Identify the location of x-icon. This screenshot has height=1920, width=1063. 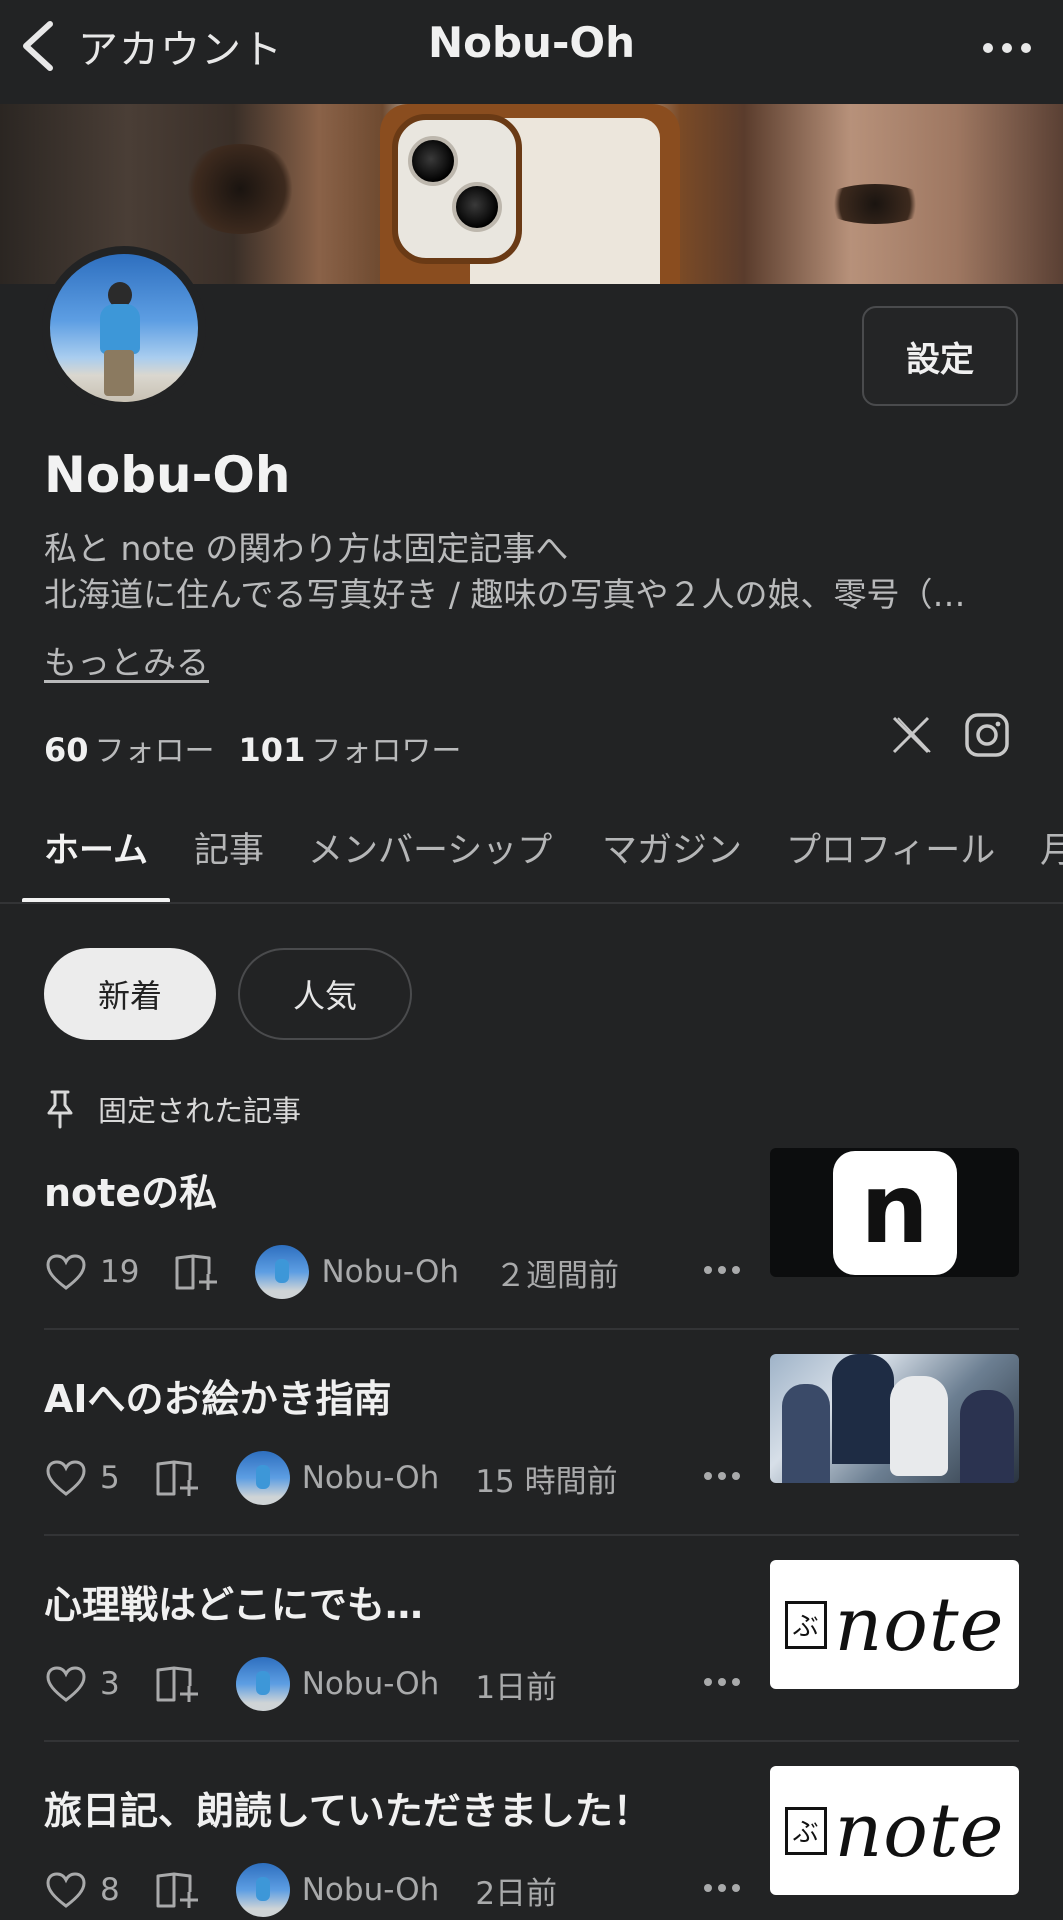
(911, 735).